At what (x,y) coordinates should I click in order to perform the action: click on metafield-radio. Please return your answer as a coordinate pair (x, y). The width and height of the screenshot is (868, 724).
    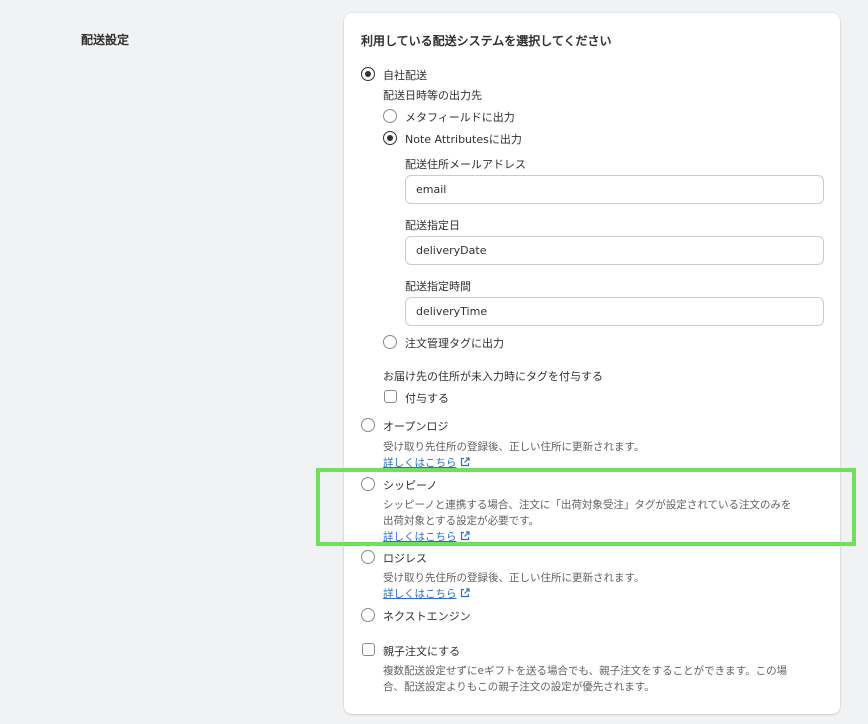
    Looking at the image, I should click on (390, 116).